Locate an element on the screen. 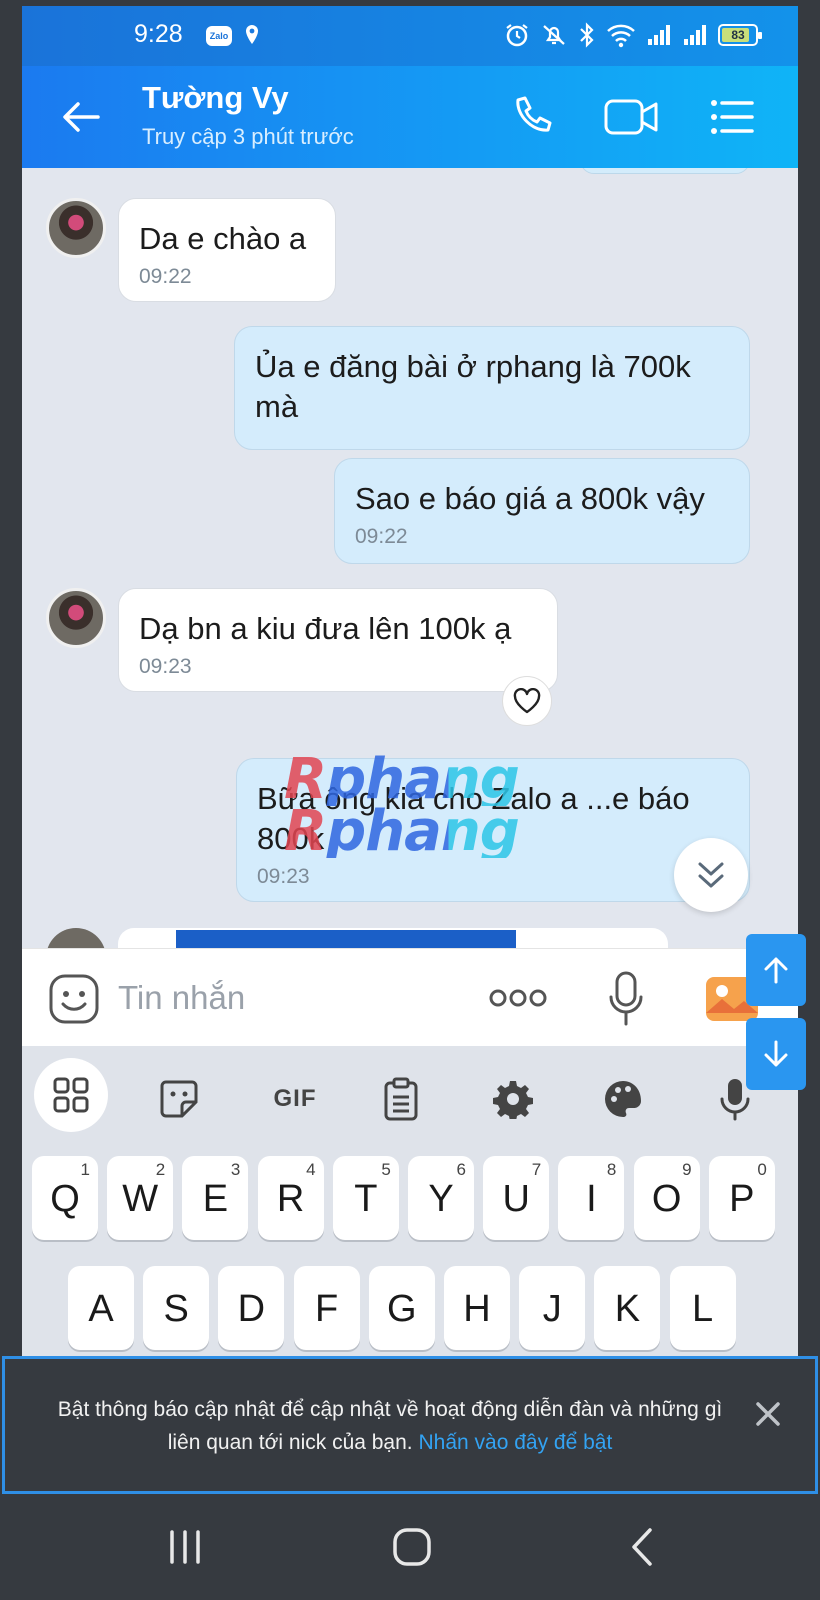 The height and width of the screenshot is (1600, 820). scroll-to-bottom-button is located at coordinates (711, 875).